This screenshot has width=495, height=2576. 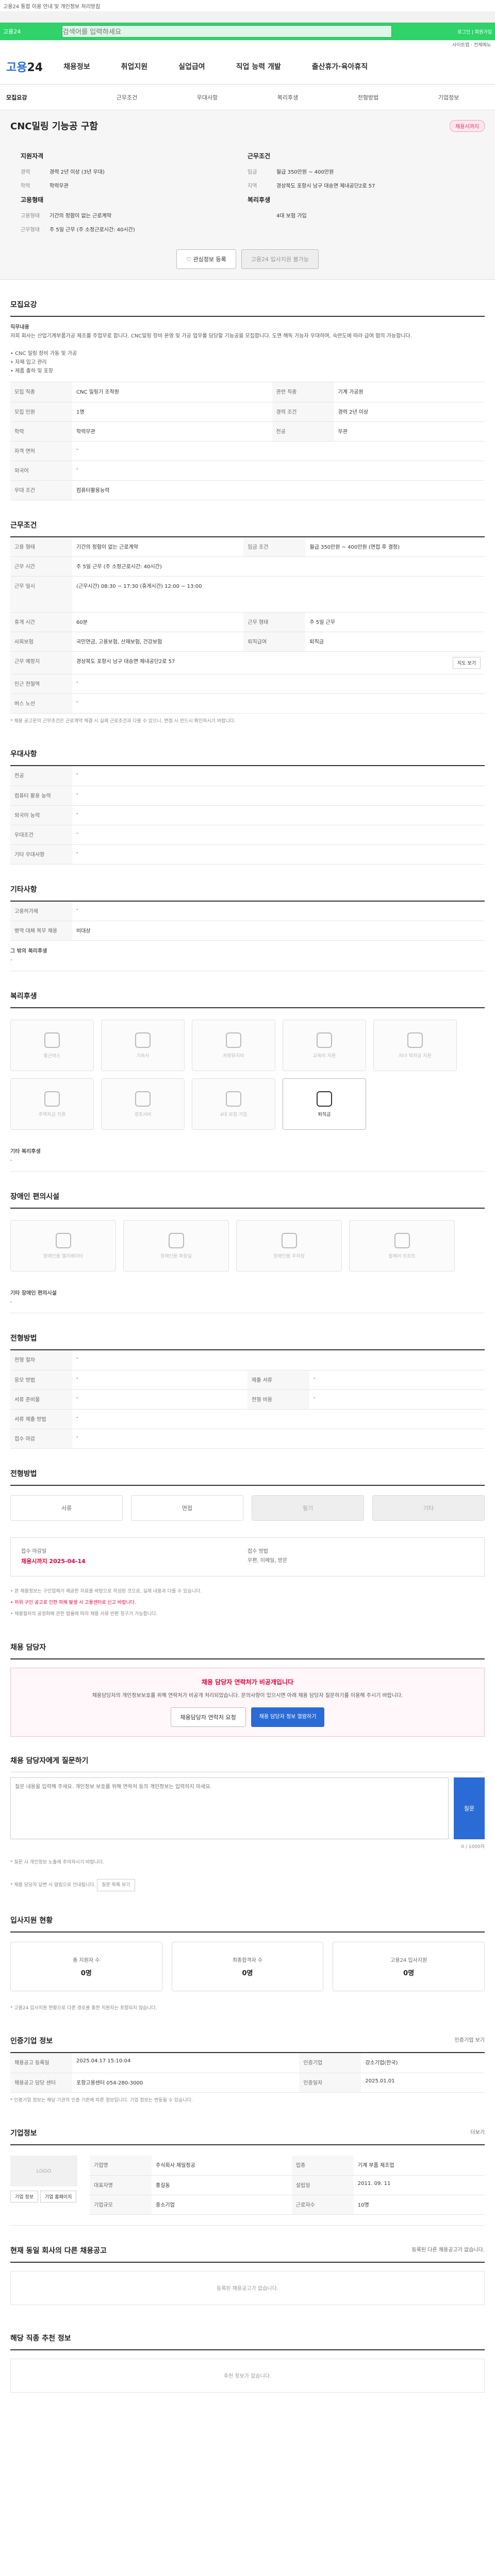 I want to click on access-tile: 장애인용 주차장, so click(x=289, y=1246).